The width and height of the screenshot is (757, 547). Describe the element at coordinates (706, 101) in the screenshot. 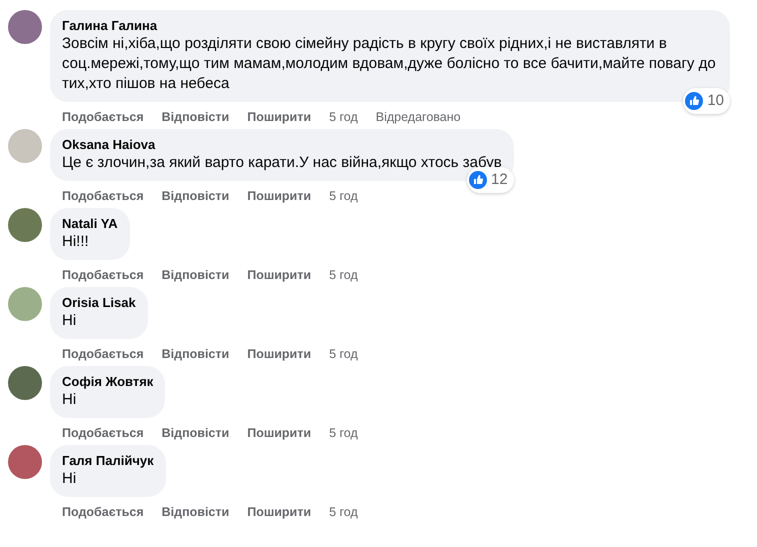

I see `reaction-count: 10` at that location.